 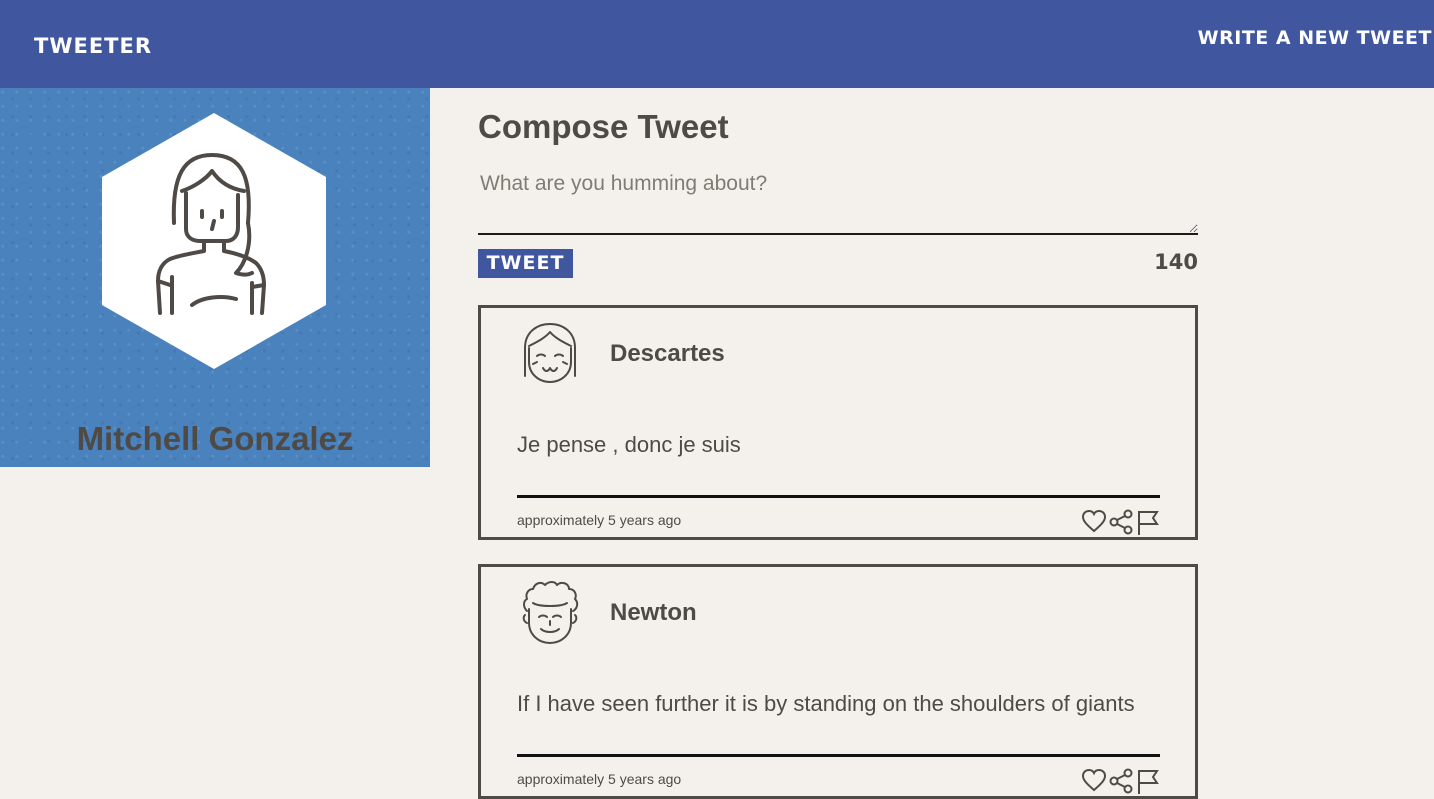 I want to click on tweet-author: Newton, so click(x=653, y=612).